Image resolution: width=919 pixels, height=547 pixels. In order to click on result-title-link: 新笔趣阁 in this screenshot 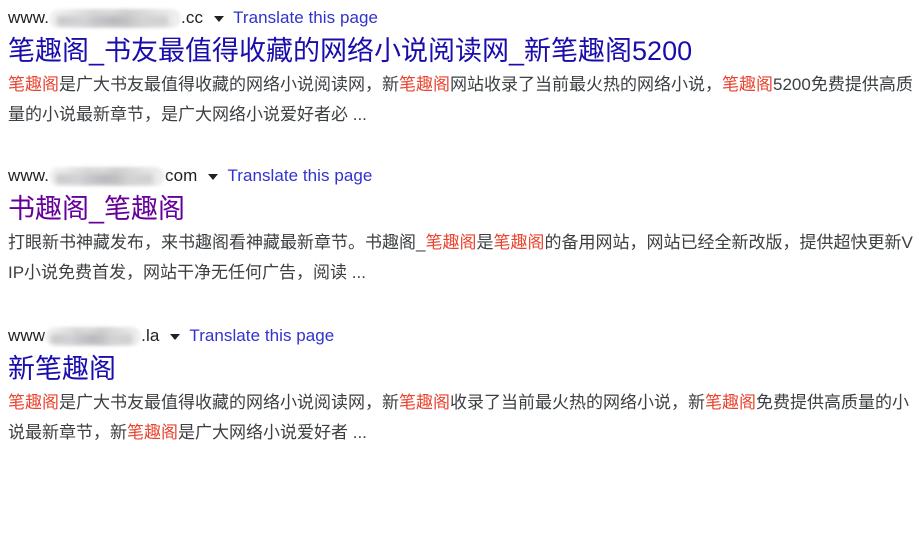, I will do `click(463, 369)`.